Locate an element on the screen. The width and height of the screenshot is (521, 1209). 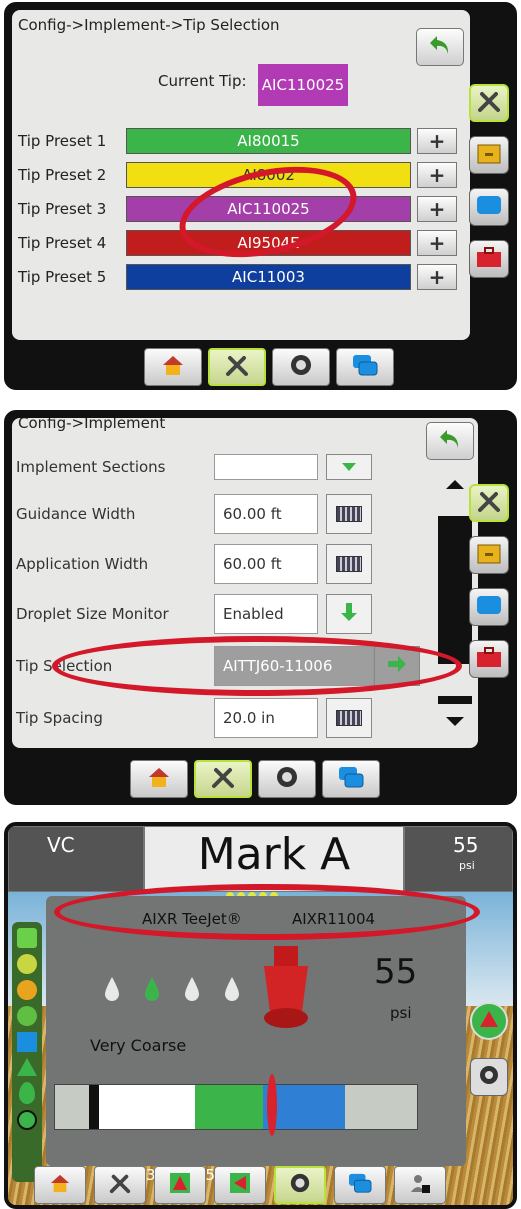
breadcrumb: Config->Implement->Tip Selection is located at coordinates (149, 25).